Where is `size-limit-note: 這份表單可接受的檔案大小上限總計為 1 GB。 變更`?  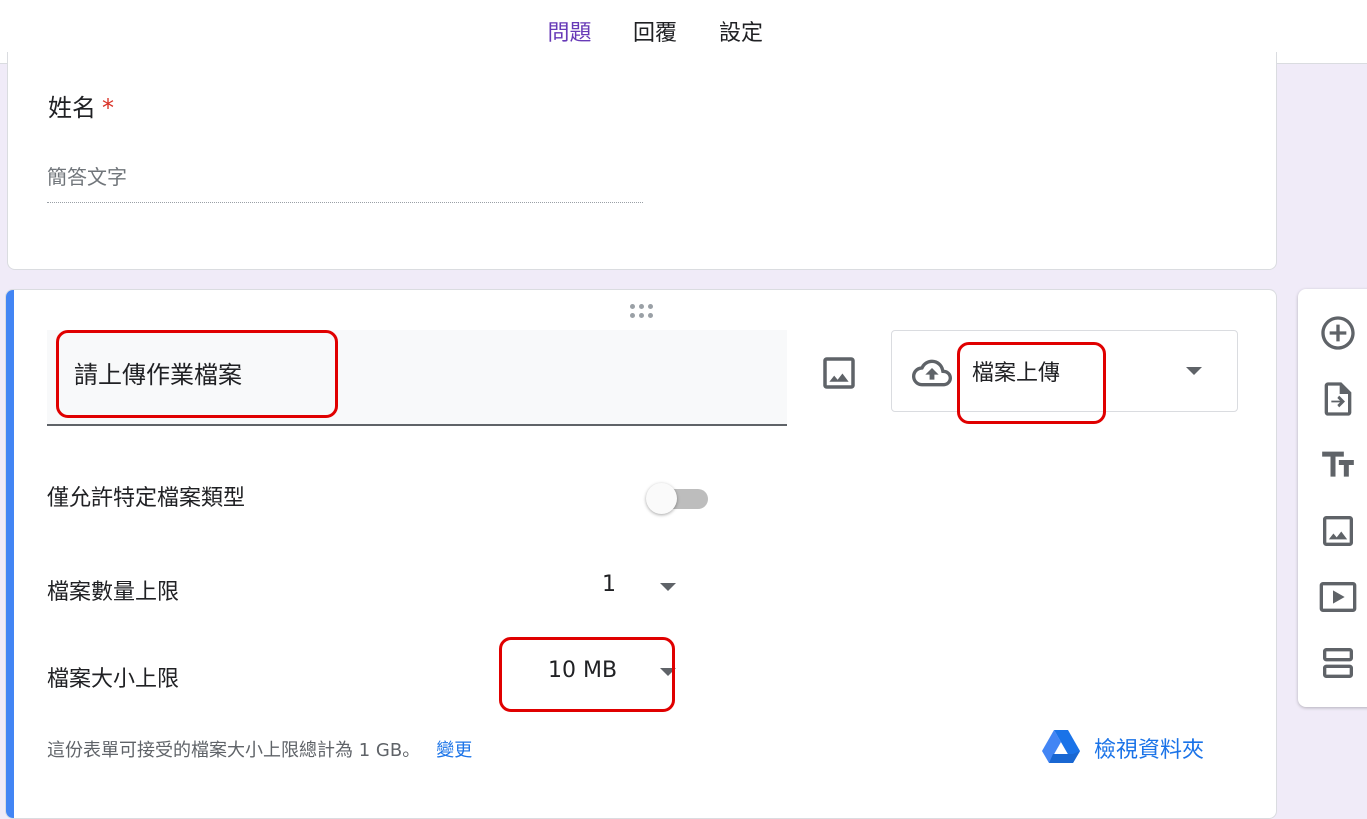 size-limit-note: 這份表單可接受的檔案大小上限總計為 1 GB。 變更 is located at coordinates (259, 749).